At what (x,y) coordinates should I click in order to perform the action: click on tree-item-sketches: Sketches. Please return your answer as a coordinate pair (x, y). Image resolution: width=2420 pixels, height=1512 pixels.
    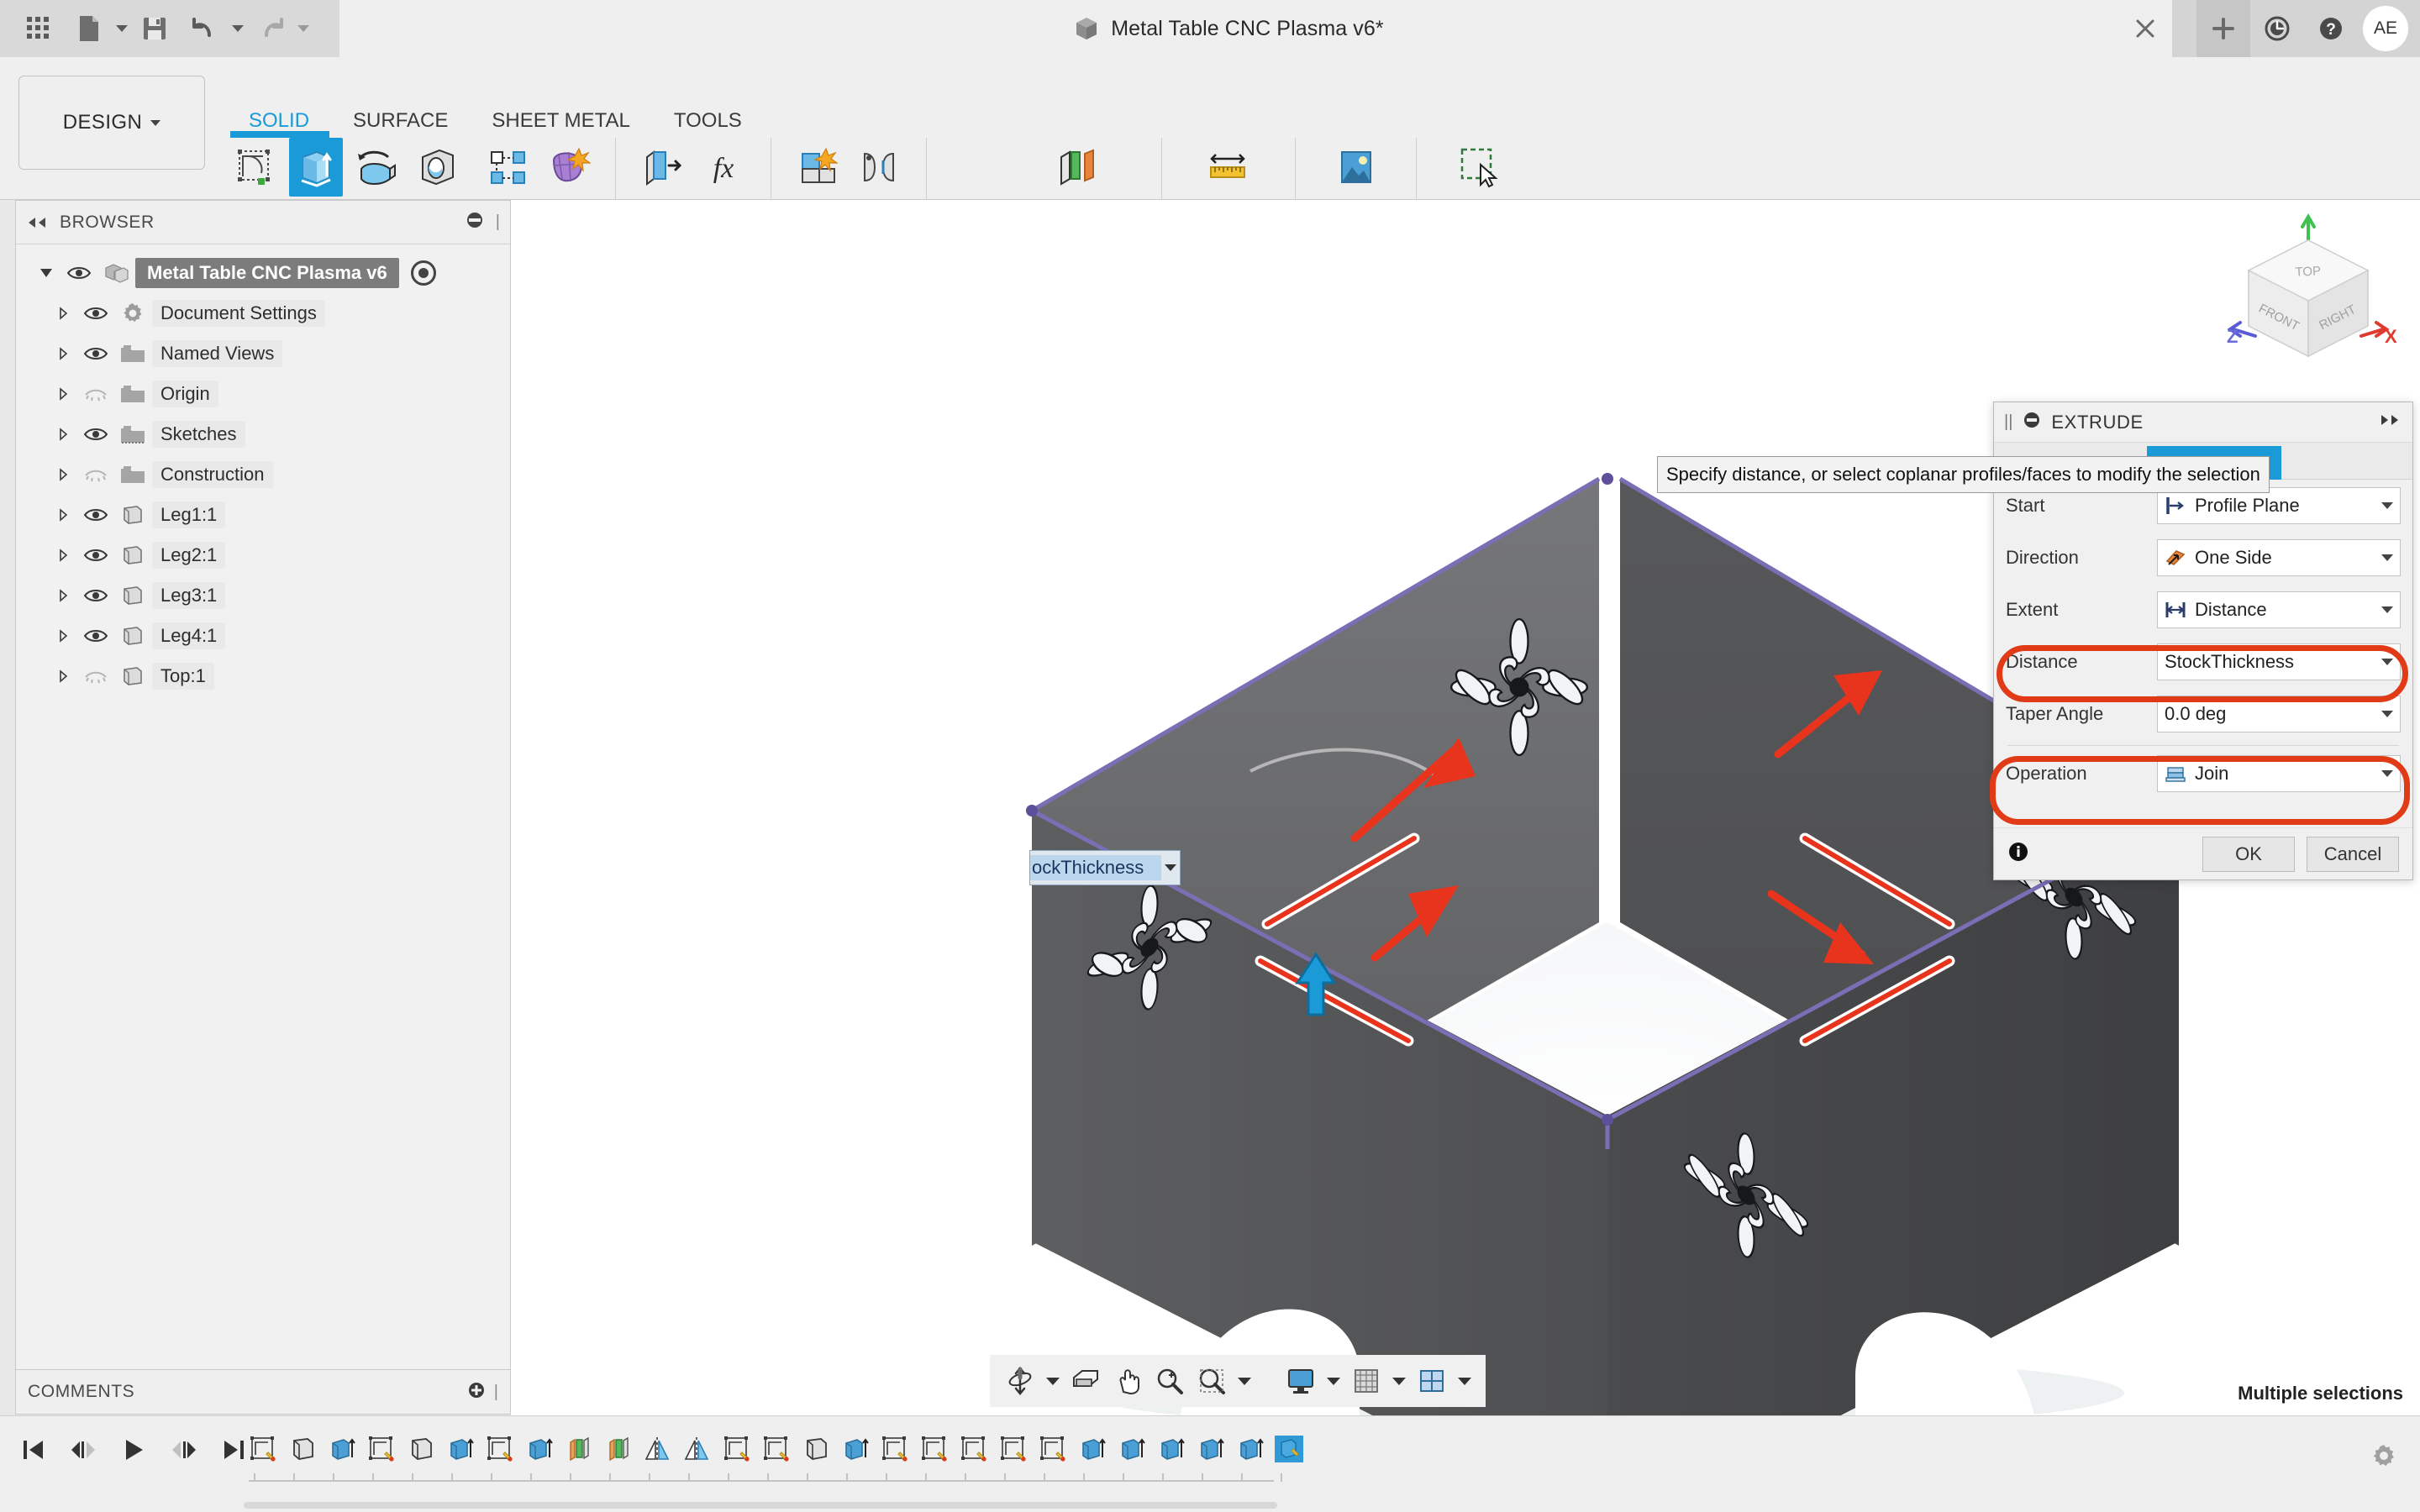
    Looking at the image, I should click on (263, 434).